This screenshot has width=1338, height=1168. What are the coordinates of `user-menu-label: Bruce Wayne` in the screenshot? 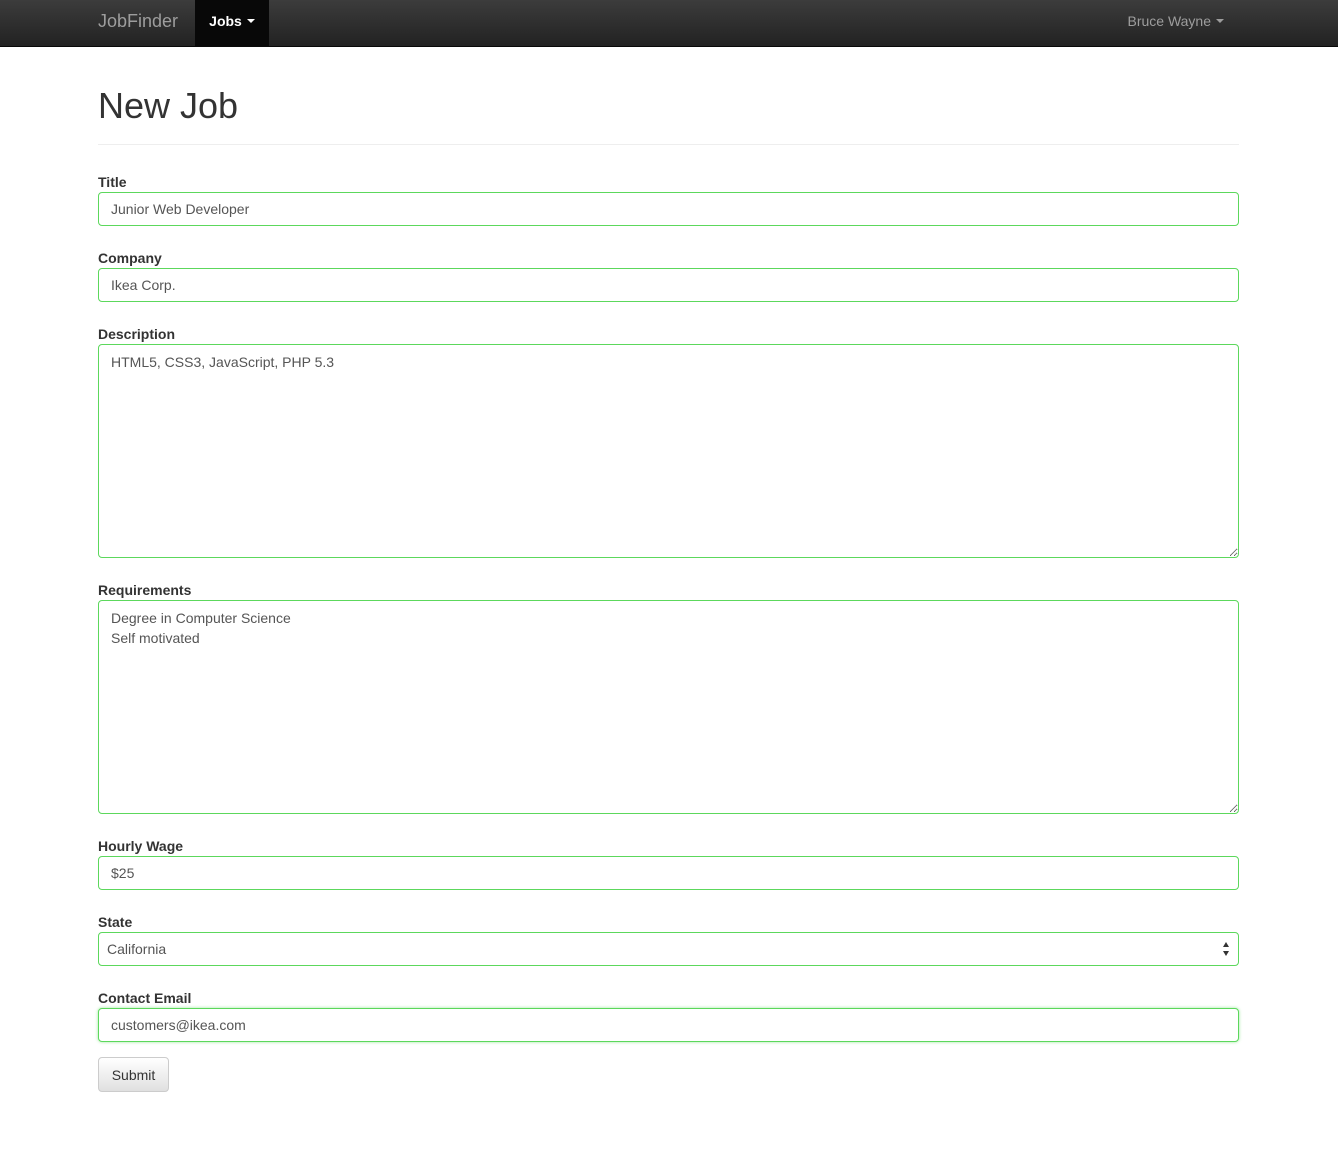 It's located at (1169, 21).